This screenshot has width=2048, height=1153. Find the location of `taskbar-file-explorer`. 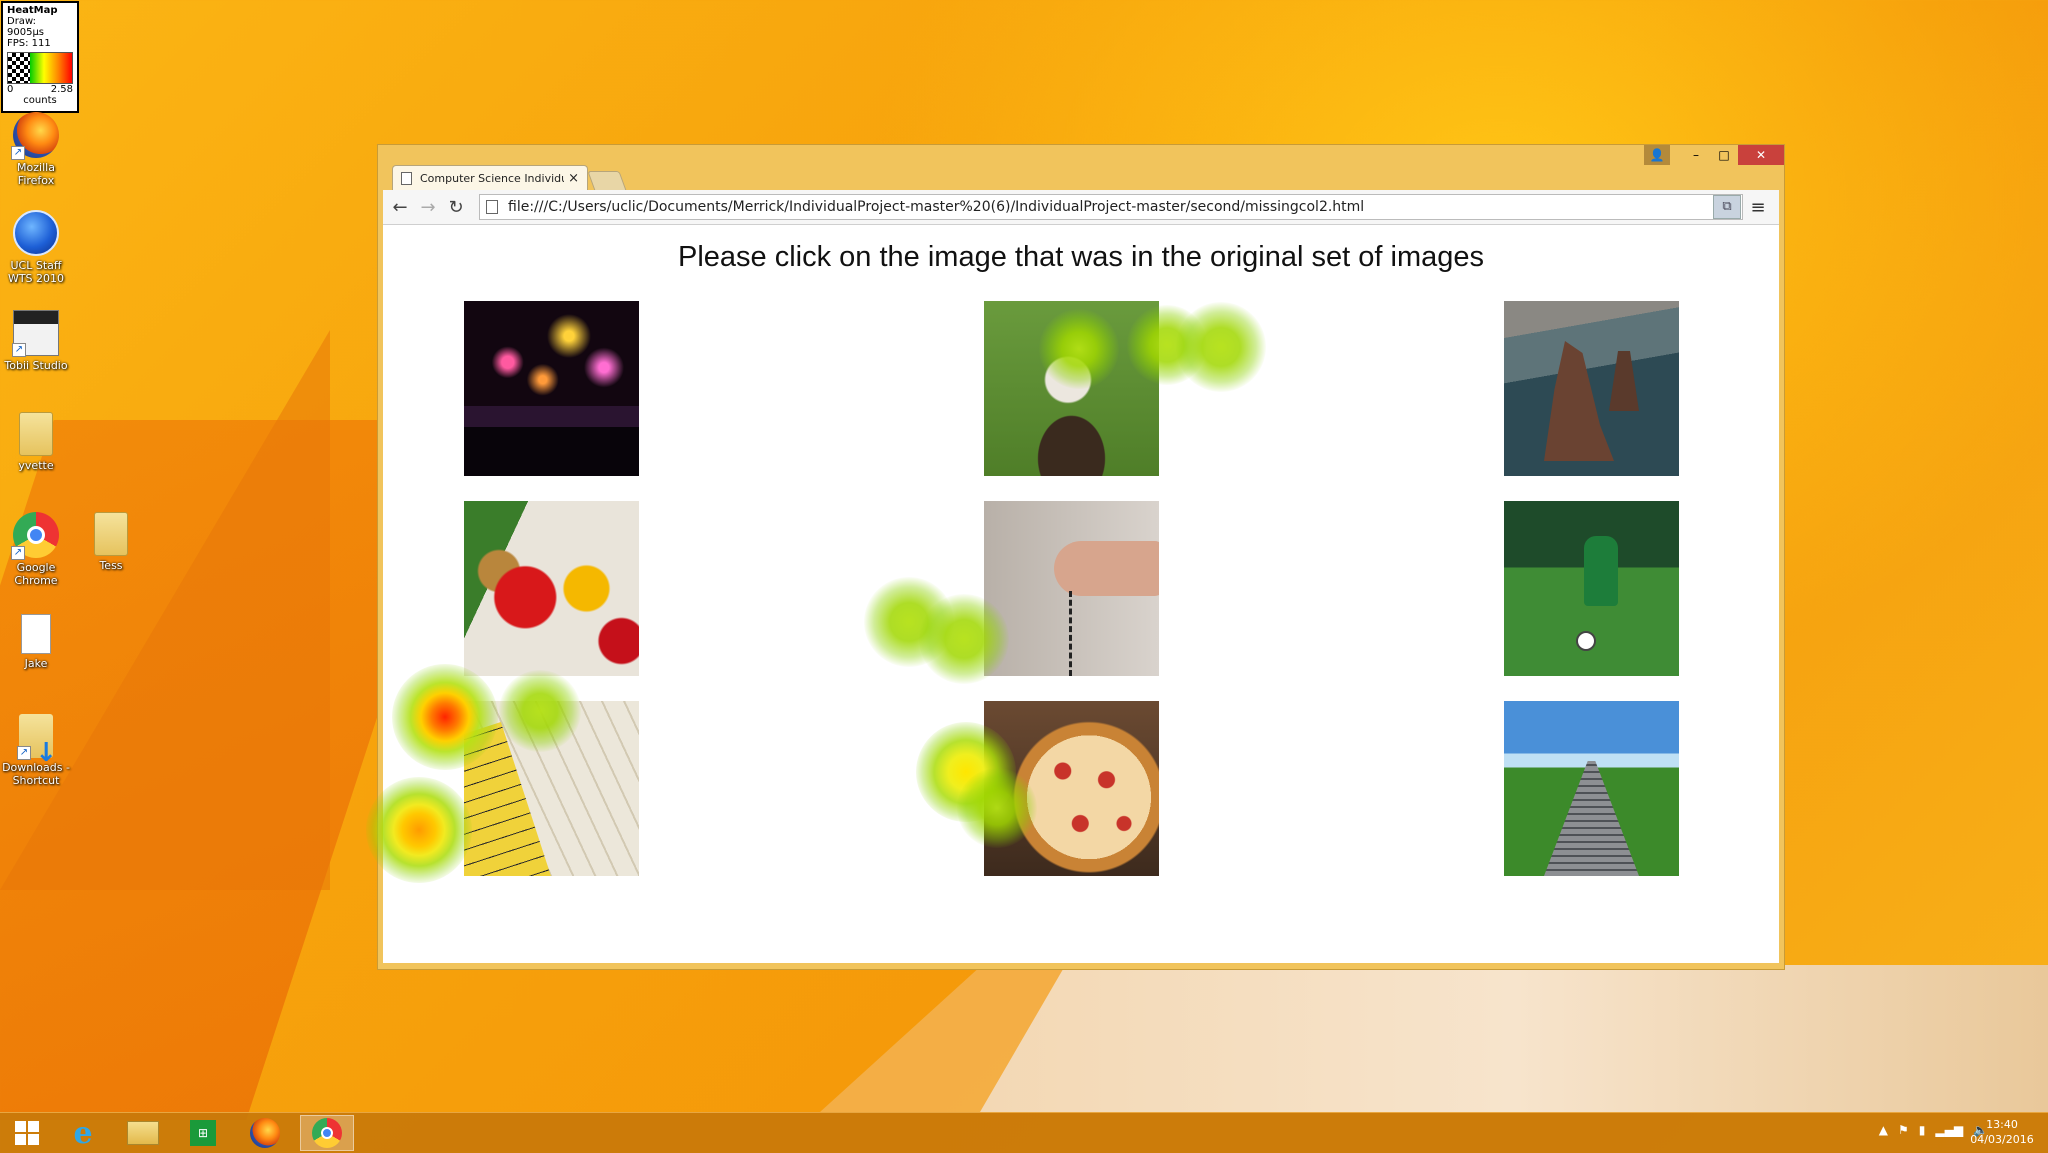

taskbar-file-explorer is located at coordinates (143, 1133).